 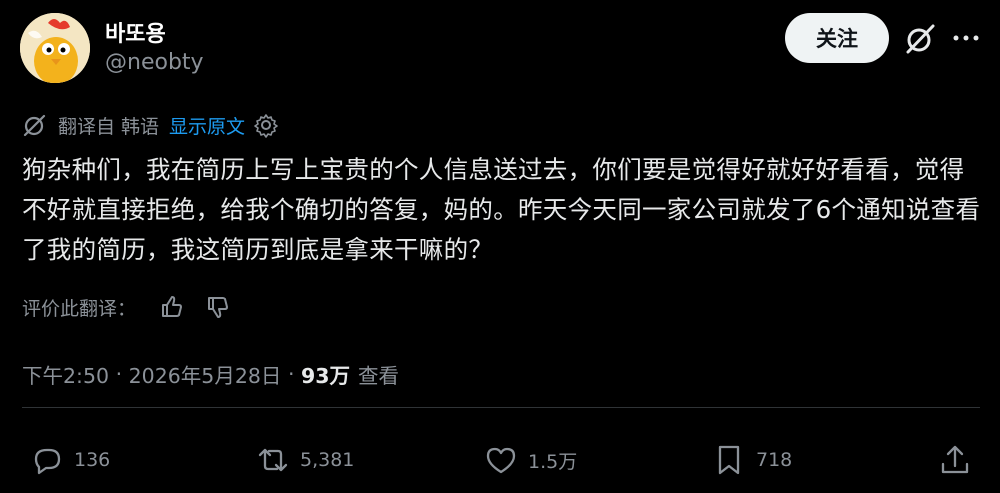 I want to click on share-button, so click(x=960, y=460).